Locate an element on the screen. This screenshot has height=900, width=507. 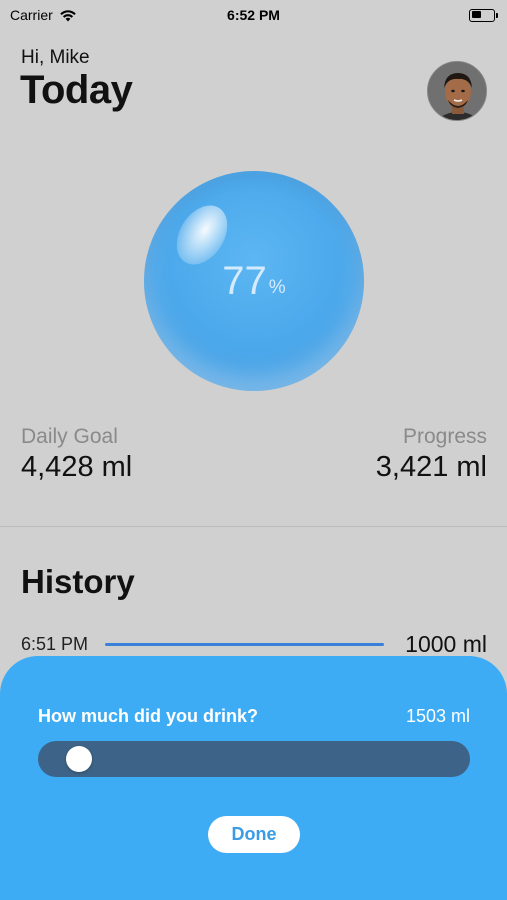
battery-icon is located at coordinates (483, 15).